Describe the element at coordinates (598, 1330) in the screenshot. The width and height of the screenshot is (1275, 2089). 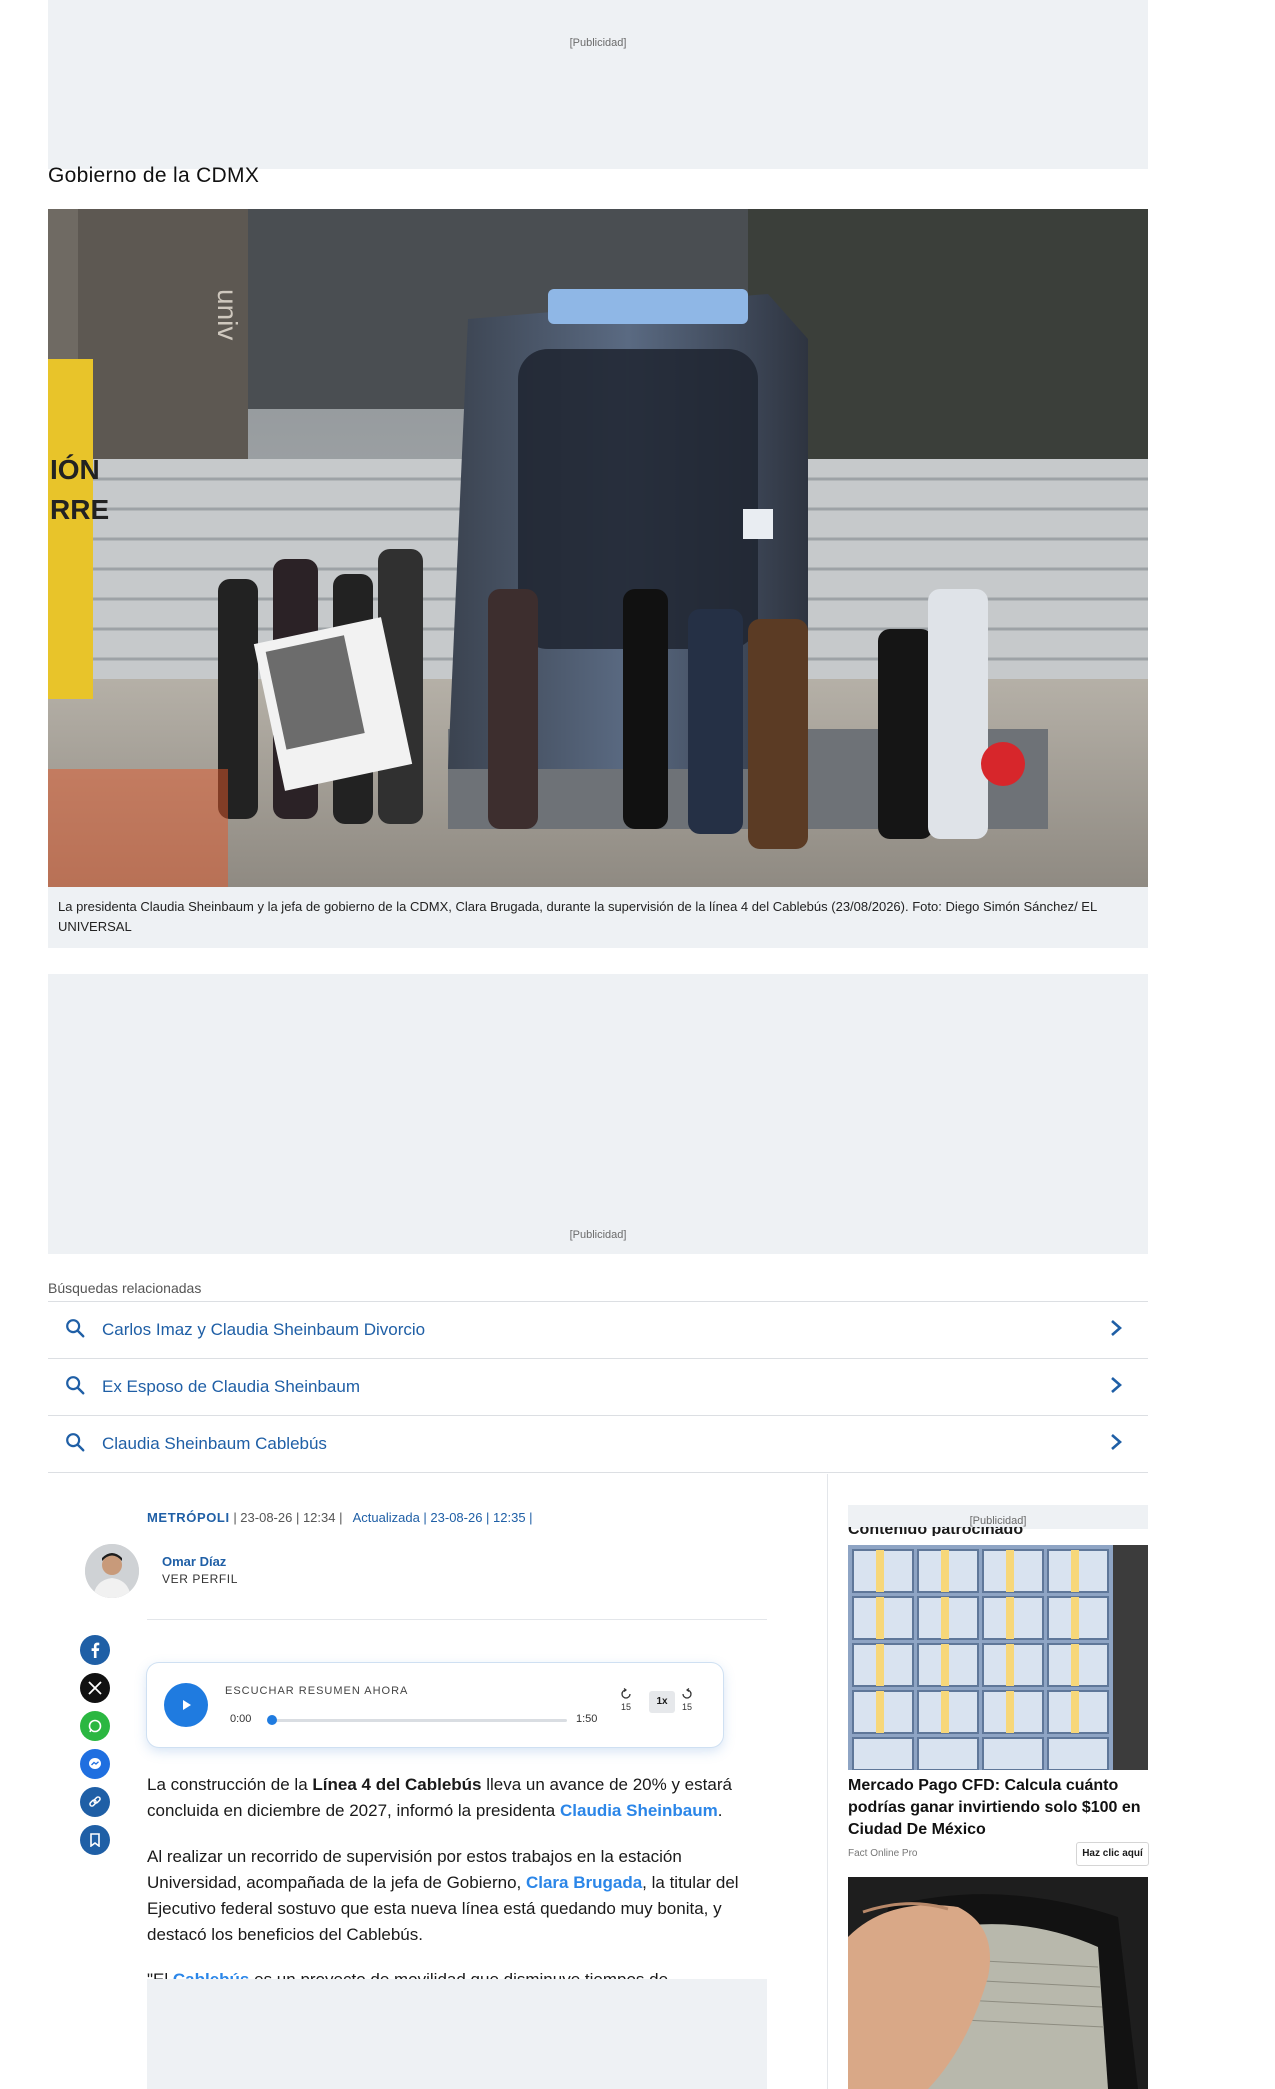
I see `related-search-item: Carlos Imaz y Claudia Sheinbaum Divorcio` at that location.